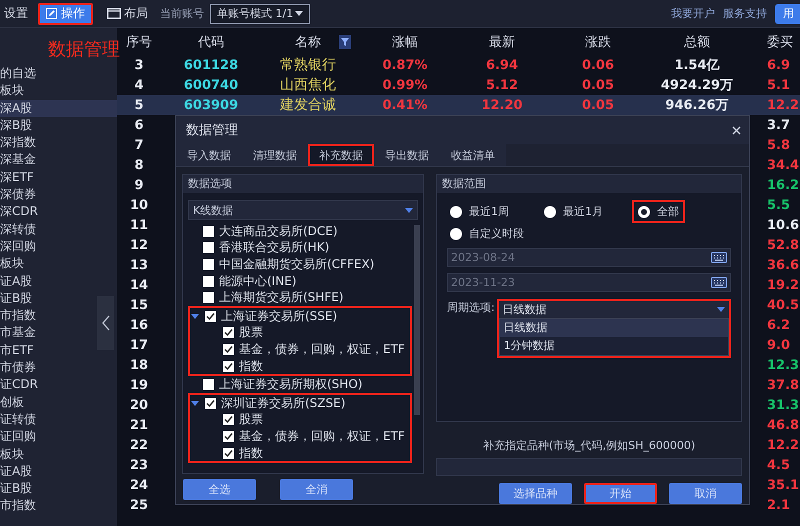 The width and height of the screenshot is (800, 526). What do you see at coordinates (139, 85) in the screenshot?
I see `table-cell-text: 4` at bounding box center [139, 85].